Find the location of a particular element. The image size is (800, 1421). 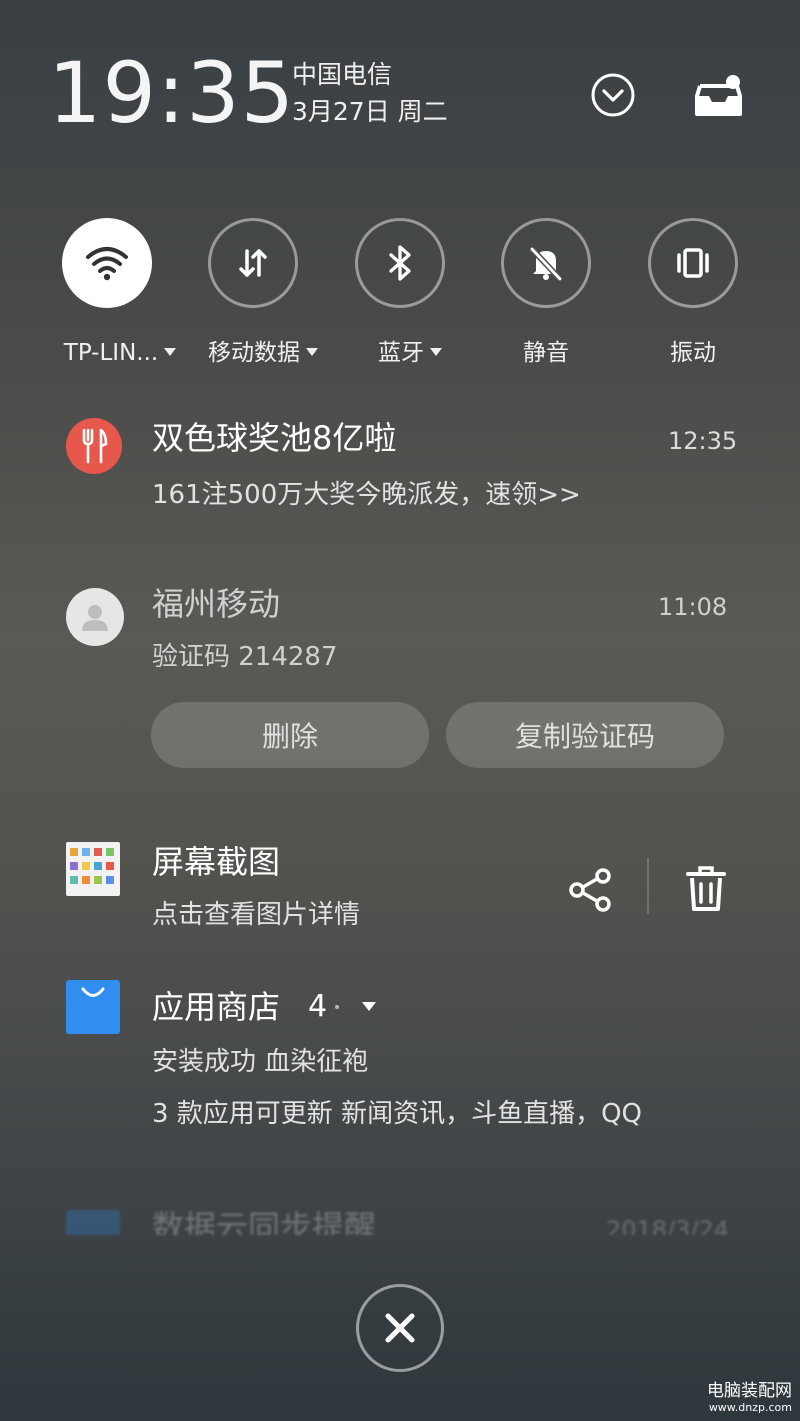

watermark: 电脑装配网 www.dnzp.com is located at coordinates (749, 1398).